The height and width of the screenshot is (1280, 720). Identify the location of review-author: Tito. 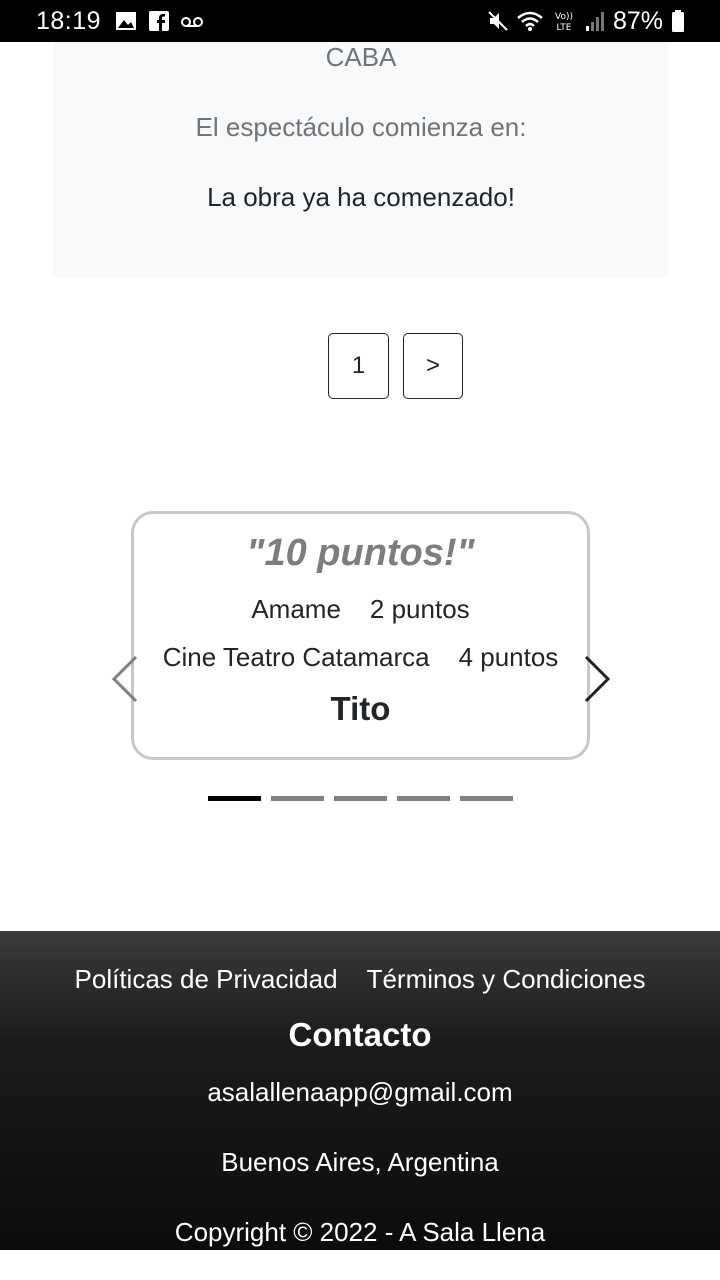
(360, 708).